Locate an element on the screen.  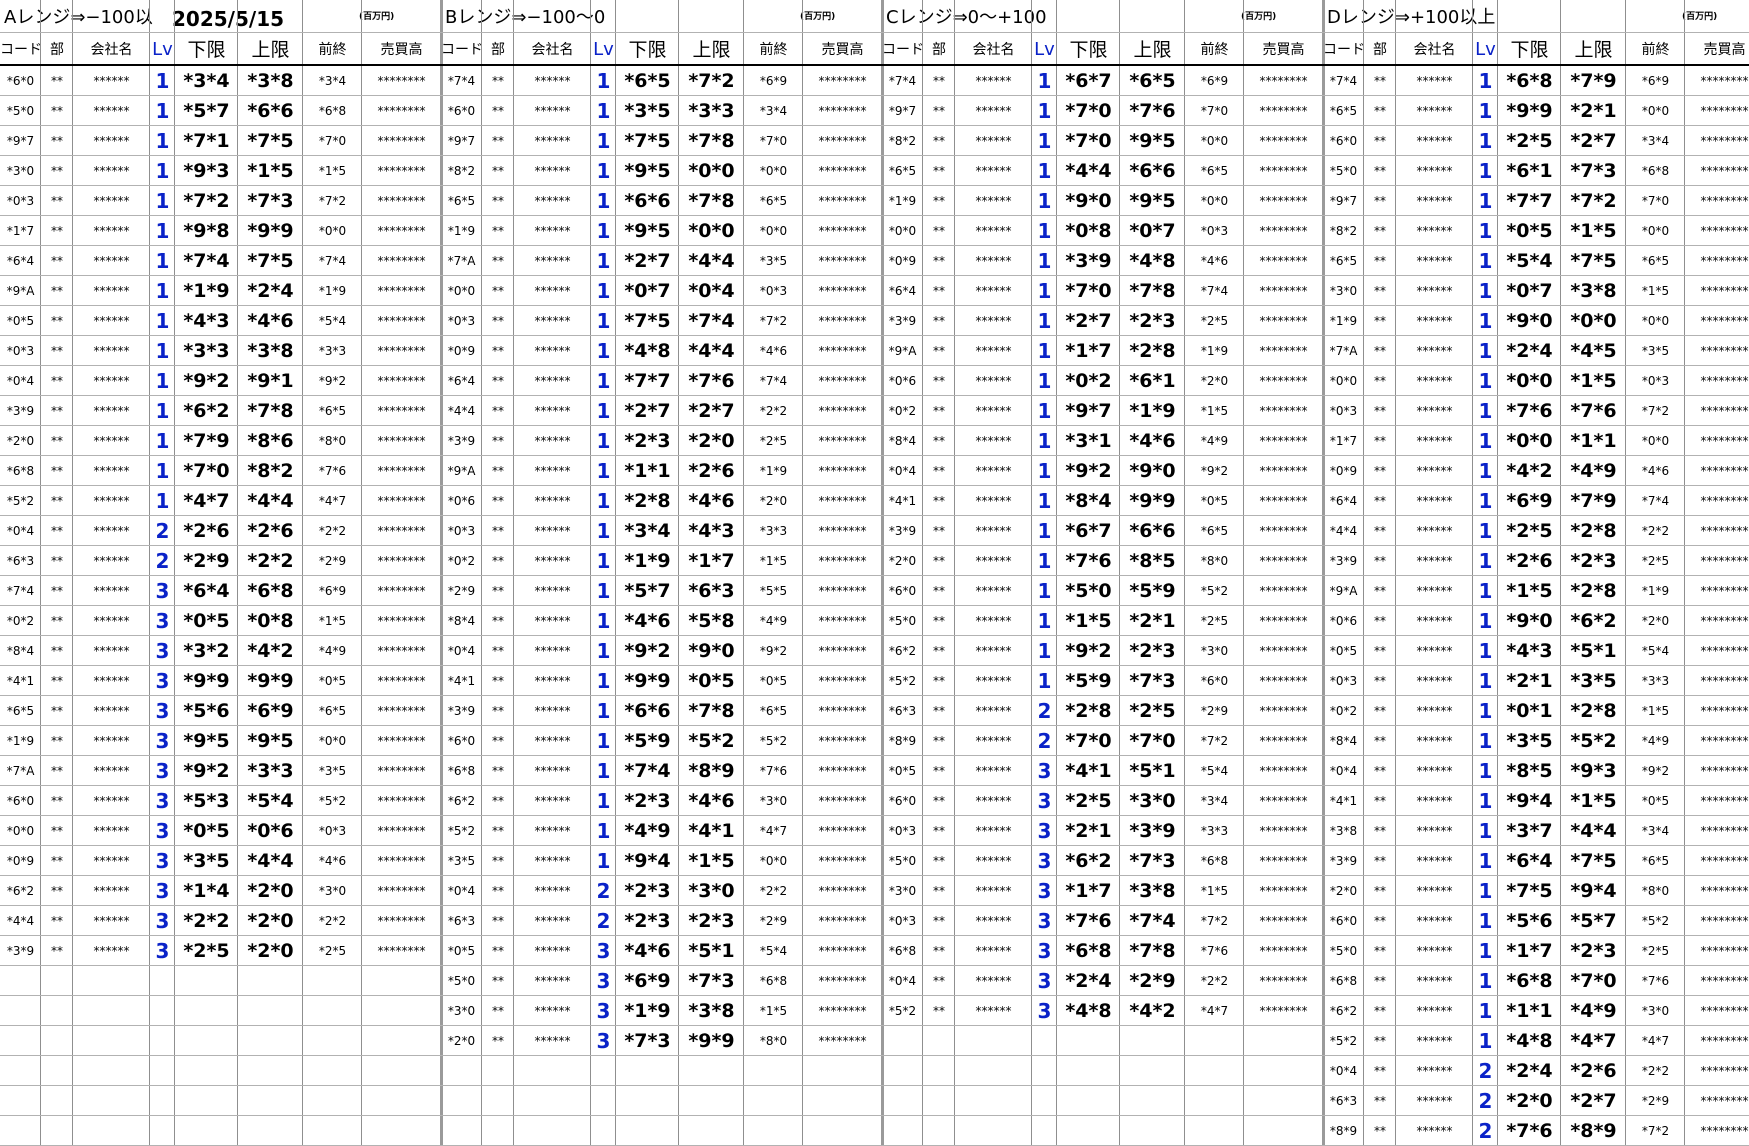
cell-prev-close: *3*3 is located at coordinates (1214, 831).